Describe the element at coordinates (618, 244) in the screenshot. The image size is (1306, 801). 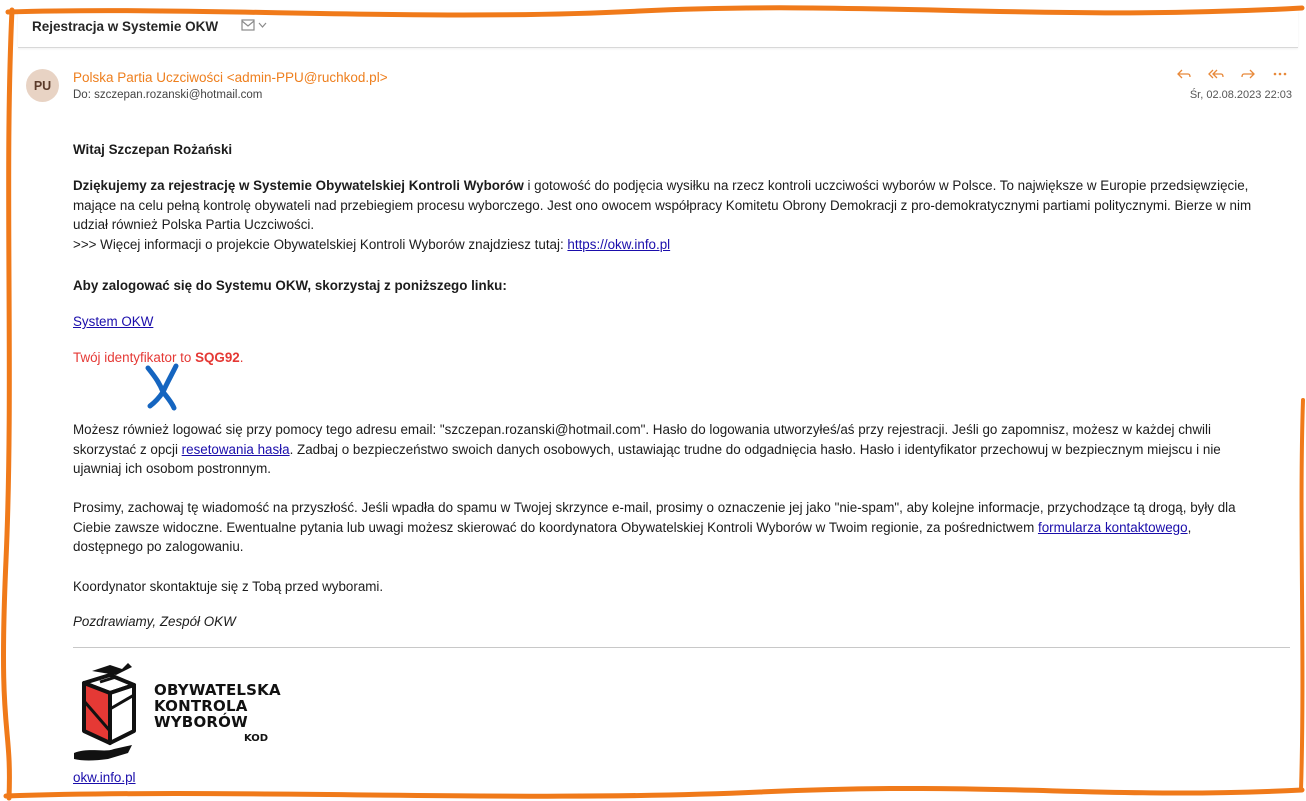
I see `okw-info-link: https://okw.info.pl` at that location.